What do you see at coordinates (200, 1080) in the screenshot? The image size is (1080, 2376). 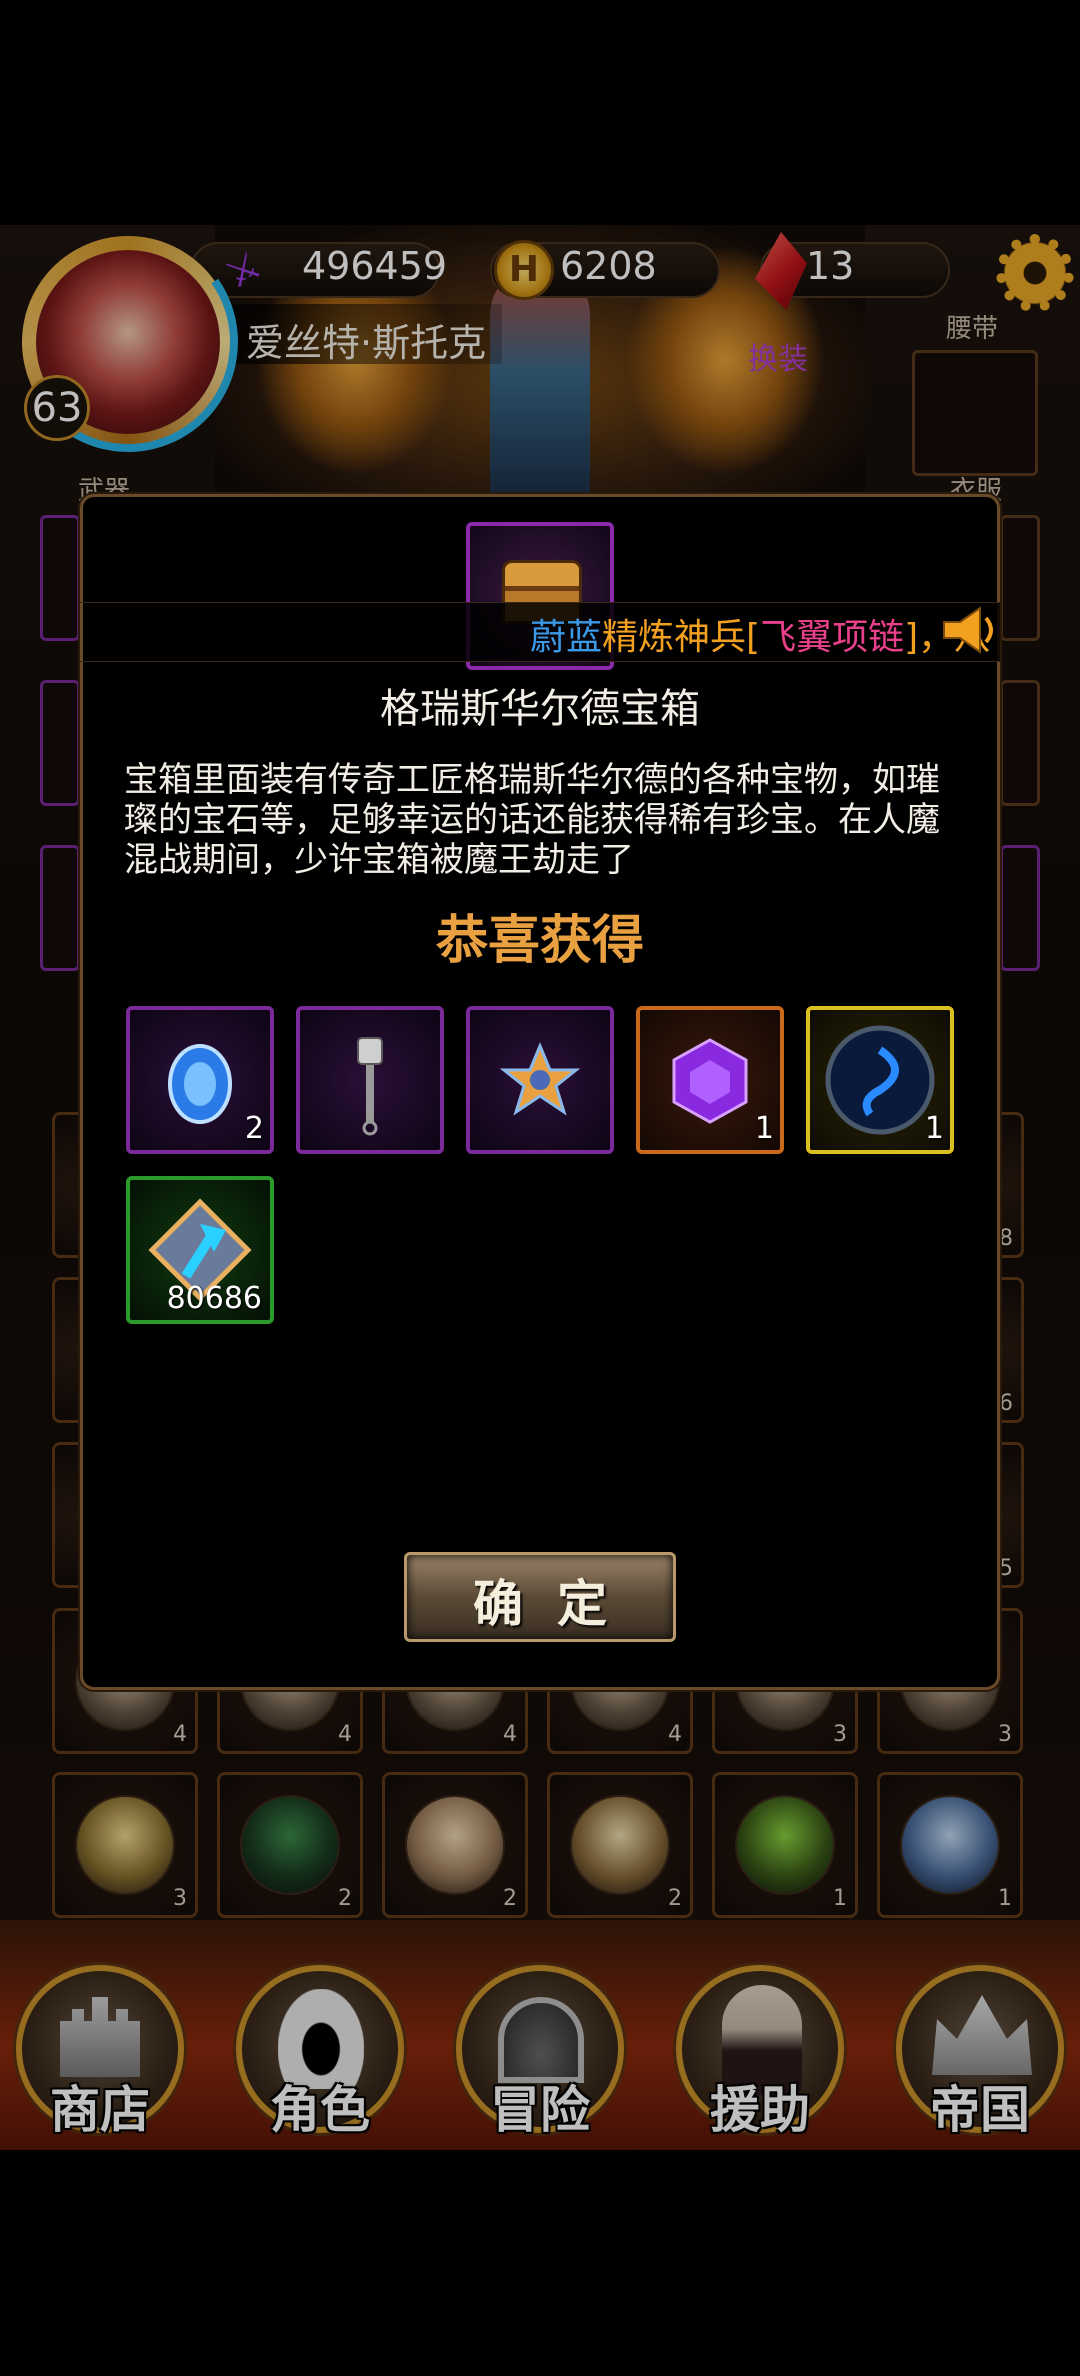 I see `reward-item-blue-gem: 2` at bounding box center [200, 1080].